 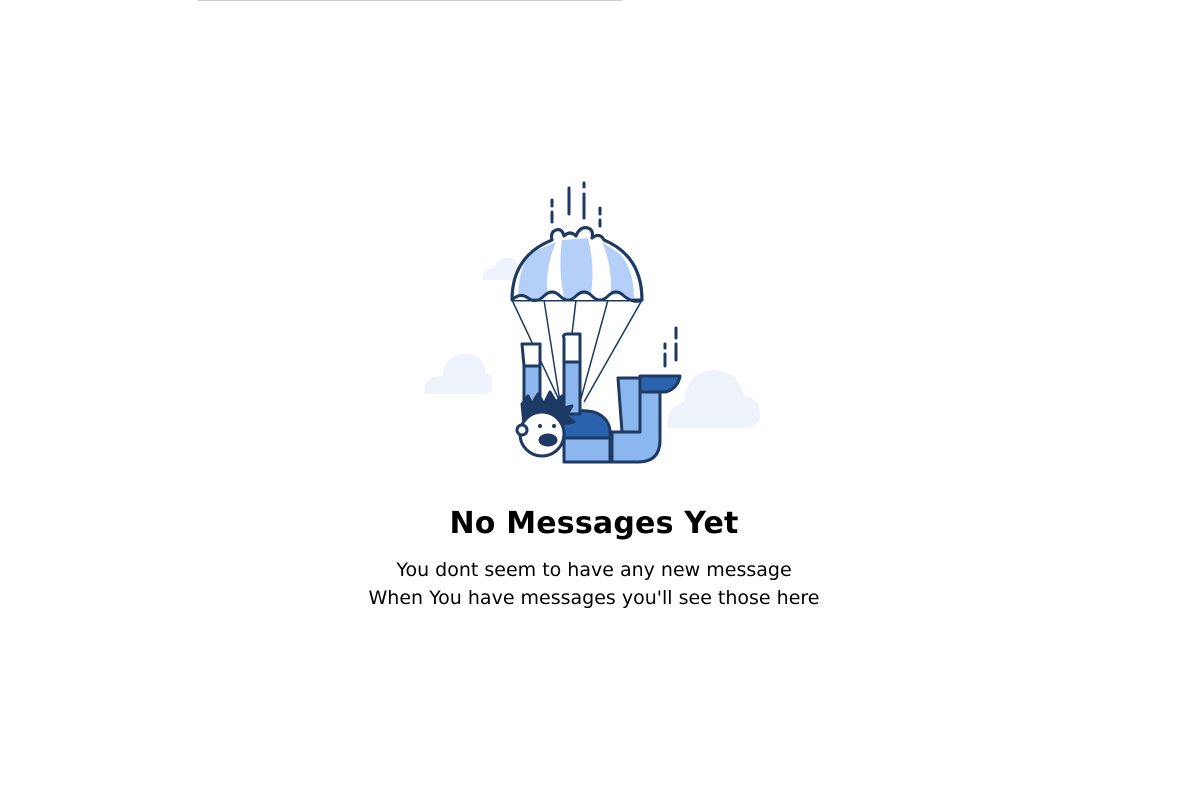 What do you see at coordinates (592, 322) in the screenshot?
I see `parachute-skydiver-illustration` at bounding box center [592, 322].